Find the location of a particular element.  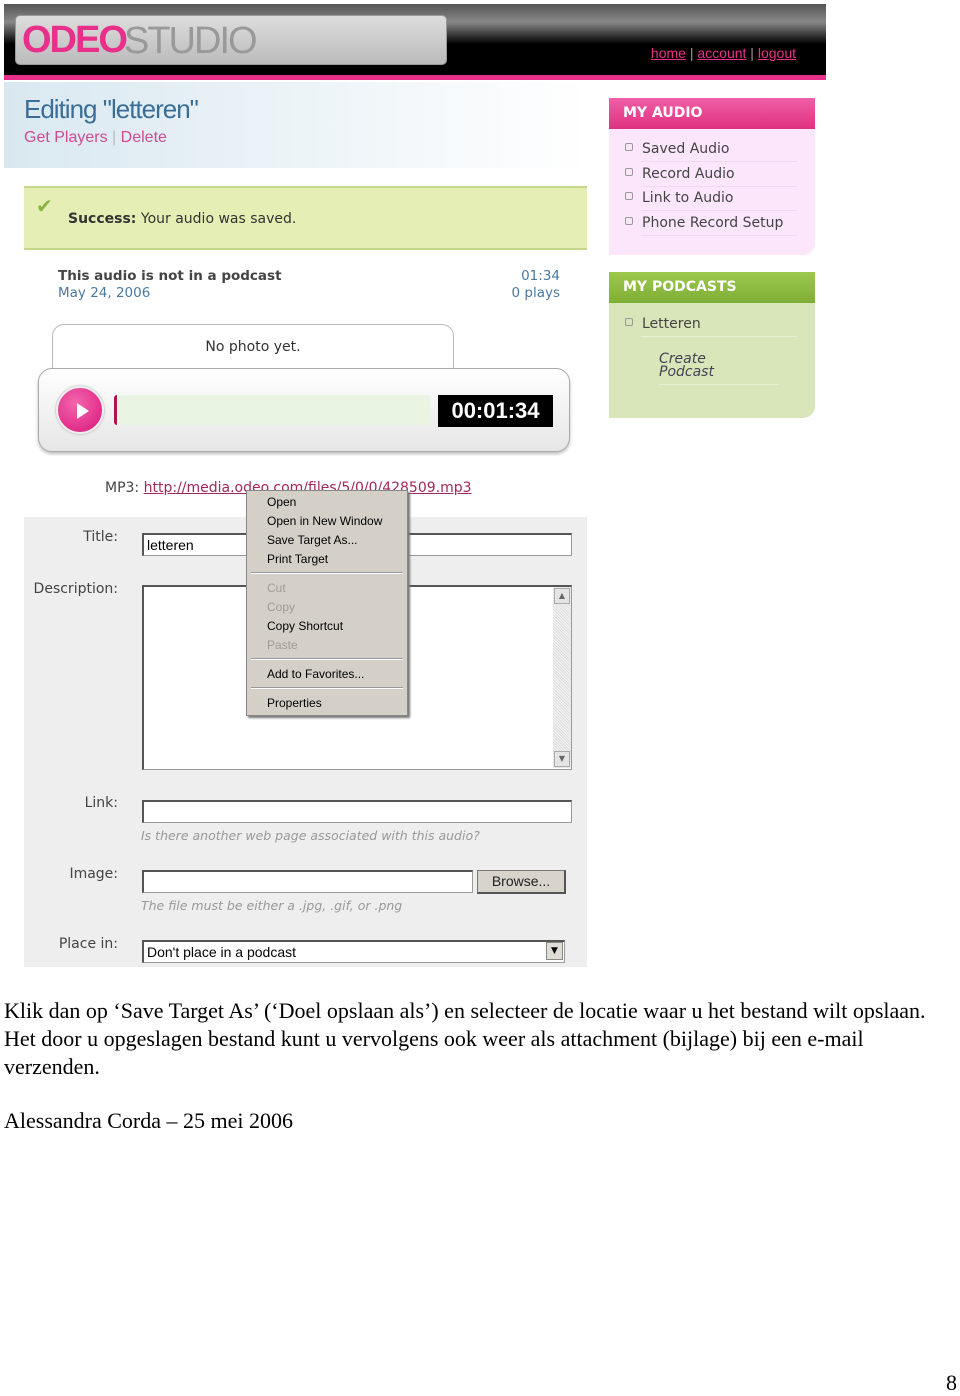

audio-duration: 01:34 is located at coordinates (540, 276).